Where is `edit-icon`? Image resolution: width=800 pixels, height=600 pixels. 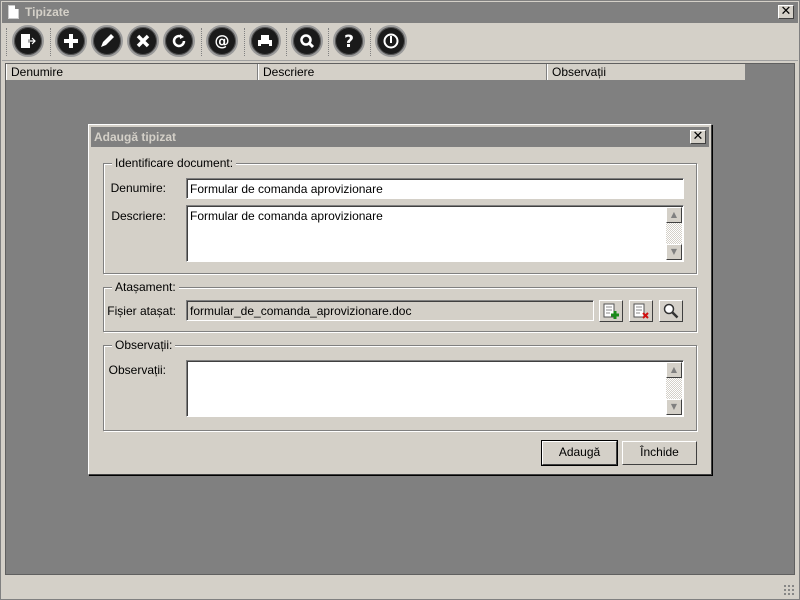
edit-icon is located at coordinates (107, 40).